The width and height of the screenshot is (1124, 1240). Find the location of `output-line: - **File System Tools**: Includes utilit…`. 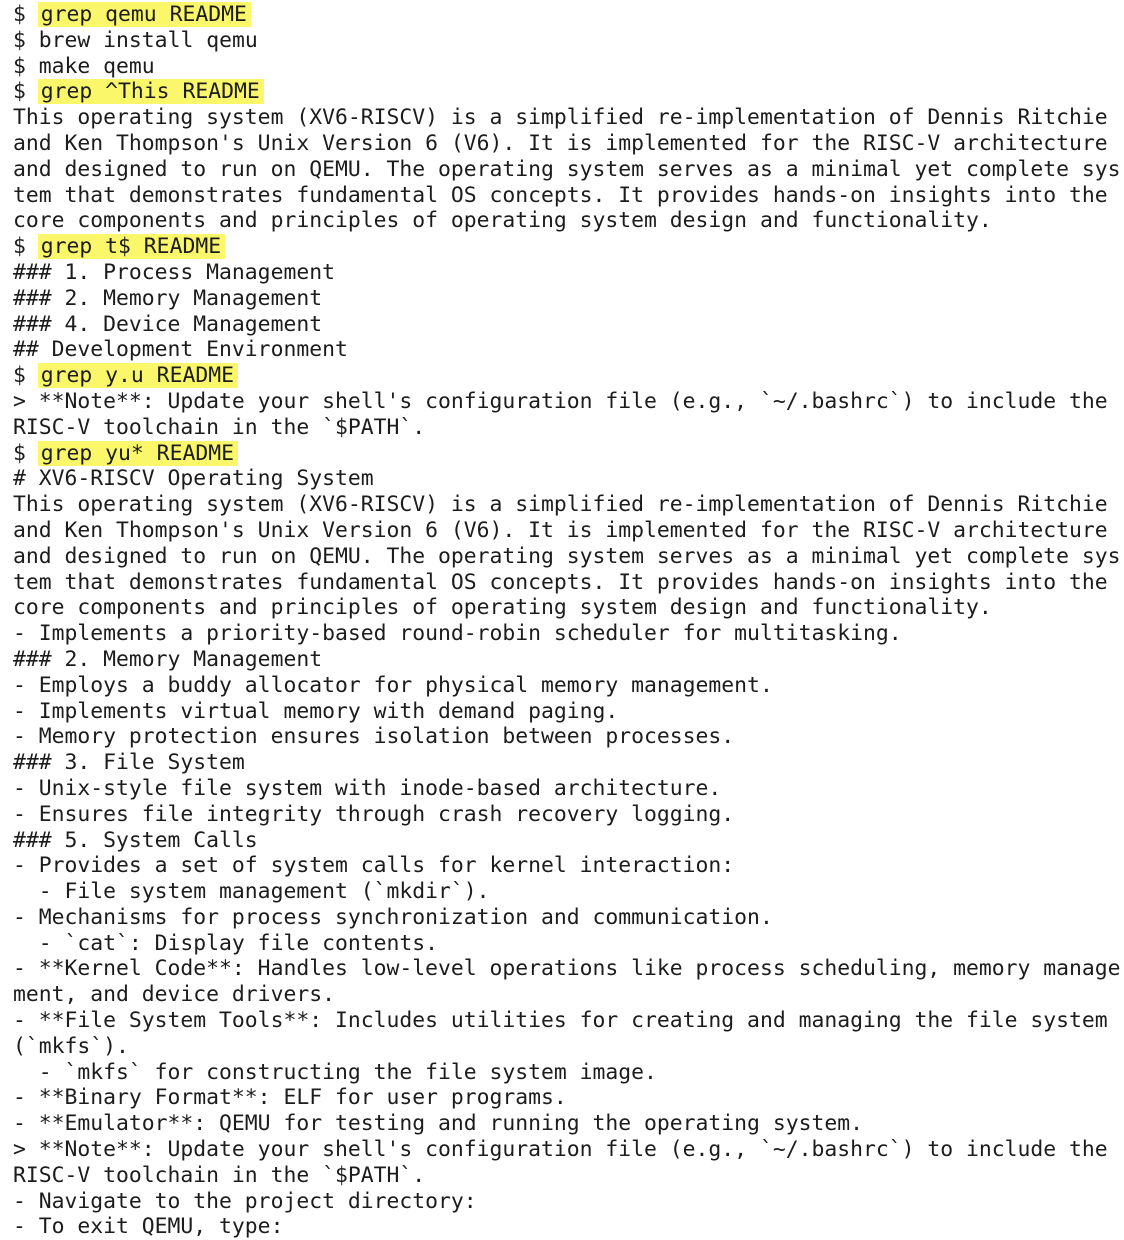

output-line: - **File System Tools**: Includes utilit… is located at coordinates (560, 1021).